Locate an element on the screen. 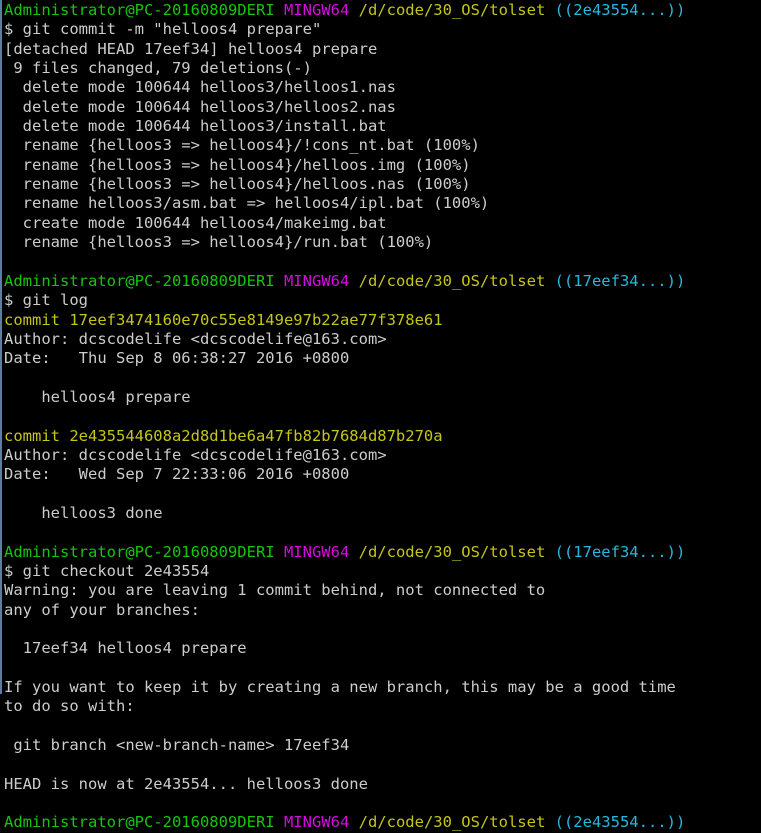 This screenshot has height=833, width=761. output-line: delete mode 100644 helloos3/helloos1.nas is located at coordinates (382, 87).